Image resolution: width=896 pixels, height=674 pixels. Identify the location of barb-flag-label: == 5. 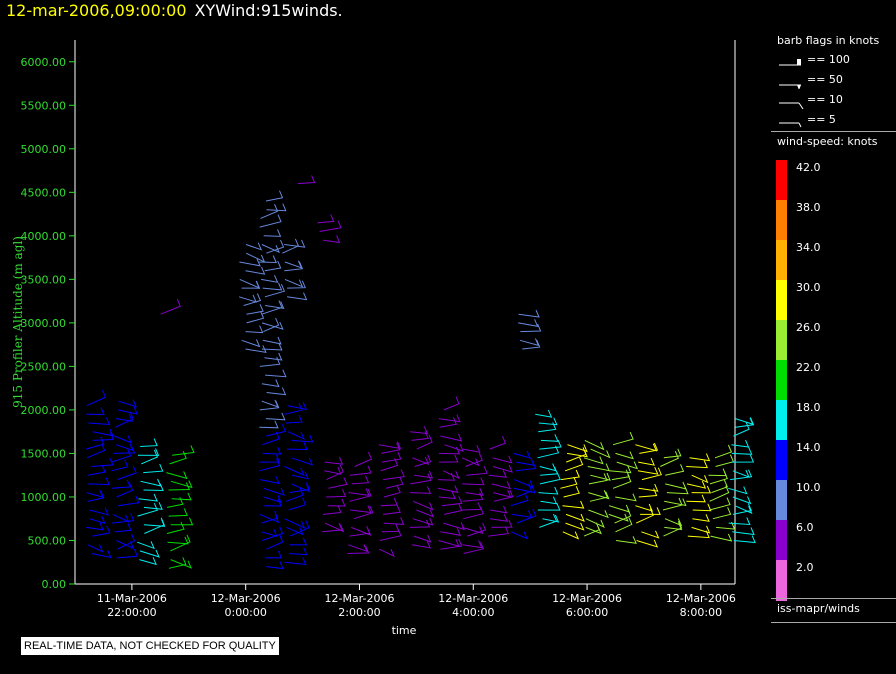
(821, 119).